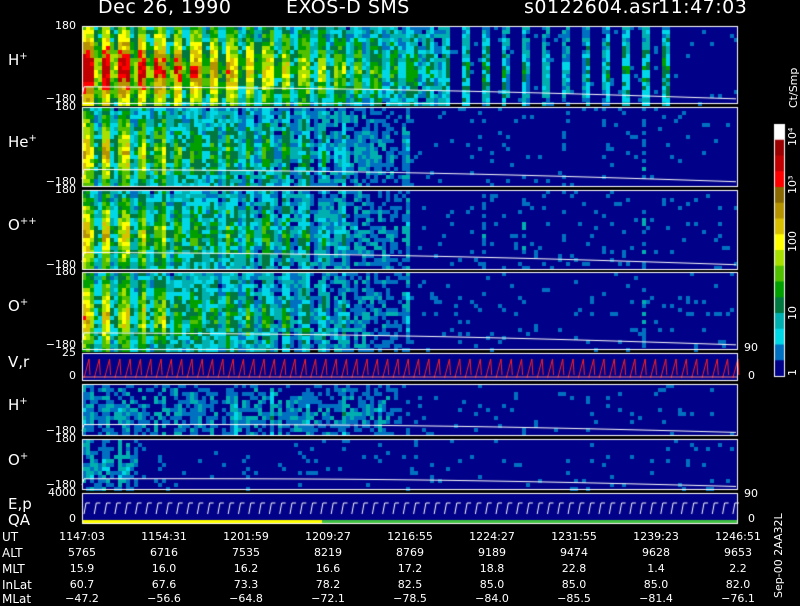  What do you see at coordinates (792, 184) in the screenshot?
I see `colorbar-tick: 10³` at bounding box center [792, 184].